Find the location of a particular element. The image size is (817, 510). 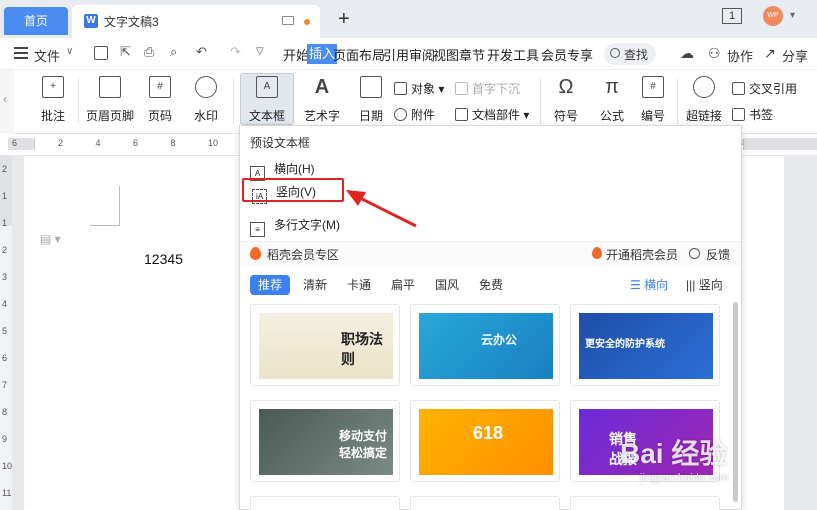

hyperlink-button: 超链接 is located at coordinates (704, 99).